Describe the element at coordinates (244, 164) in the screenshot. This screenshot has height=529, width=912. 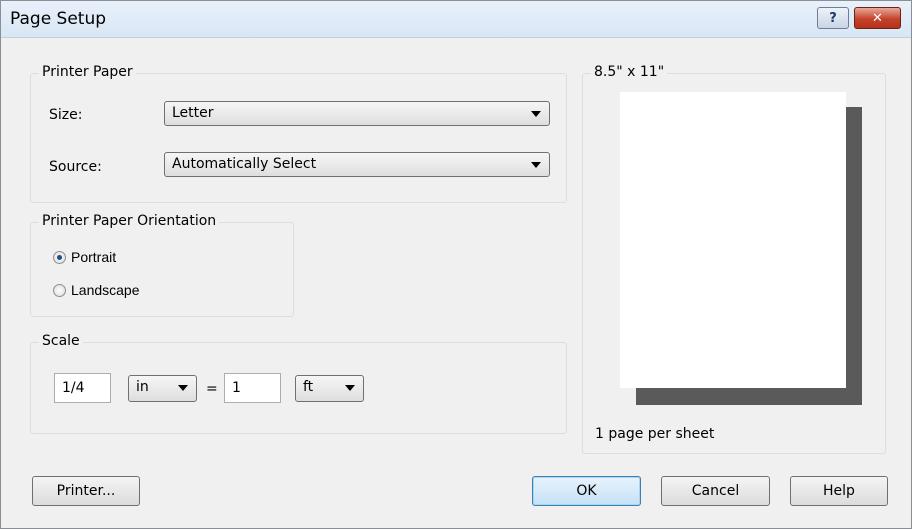
I see `source-value: Automatically Select` at that location.